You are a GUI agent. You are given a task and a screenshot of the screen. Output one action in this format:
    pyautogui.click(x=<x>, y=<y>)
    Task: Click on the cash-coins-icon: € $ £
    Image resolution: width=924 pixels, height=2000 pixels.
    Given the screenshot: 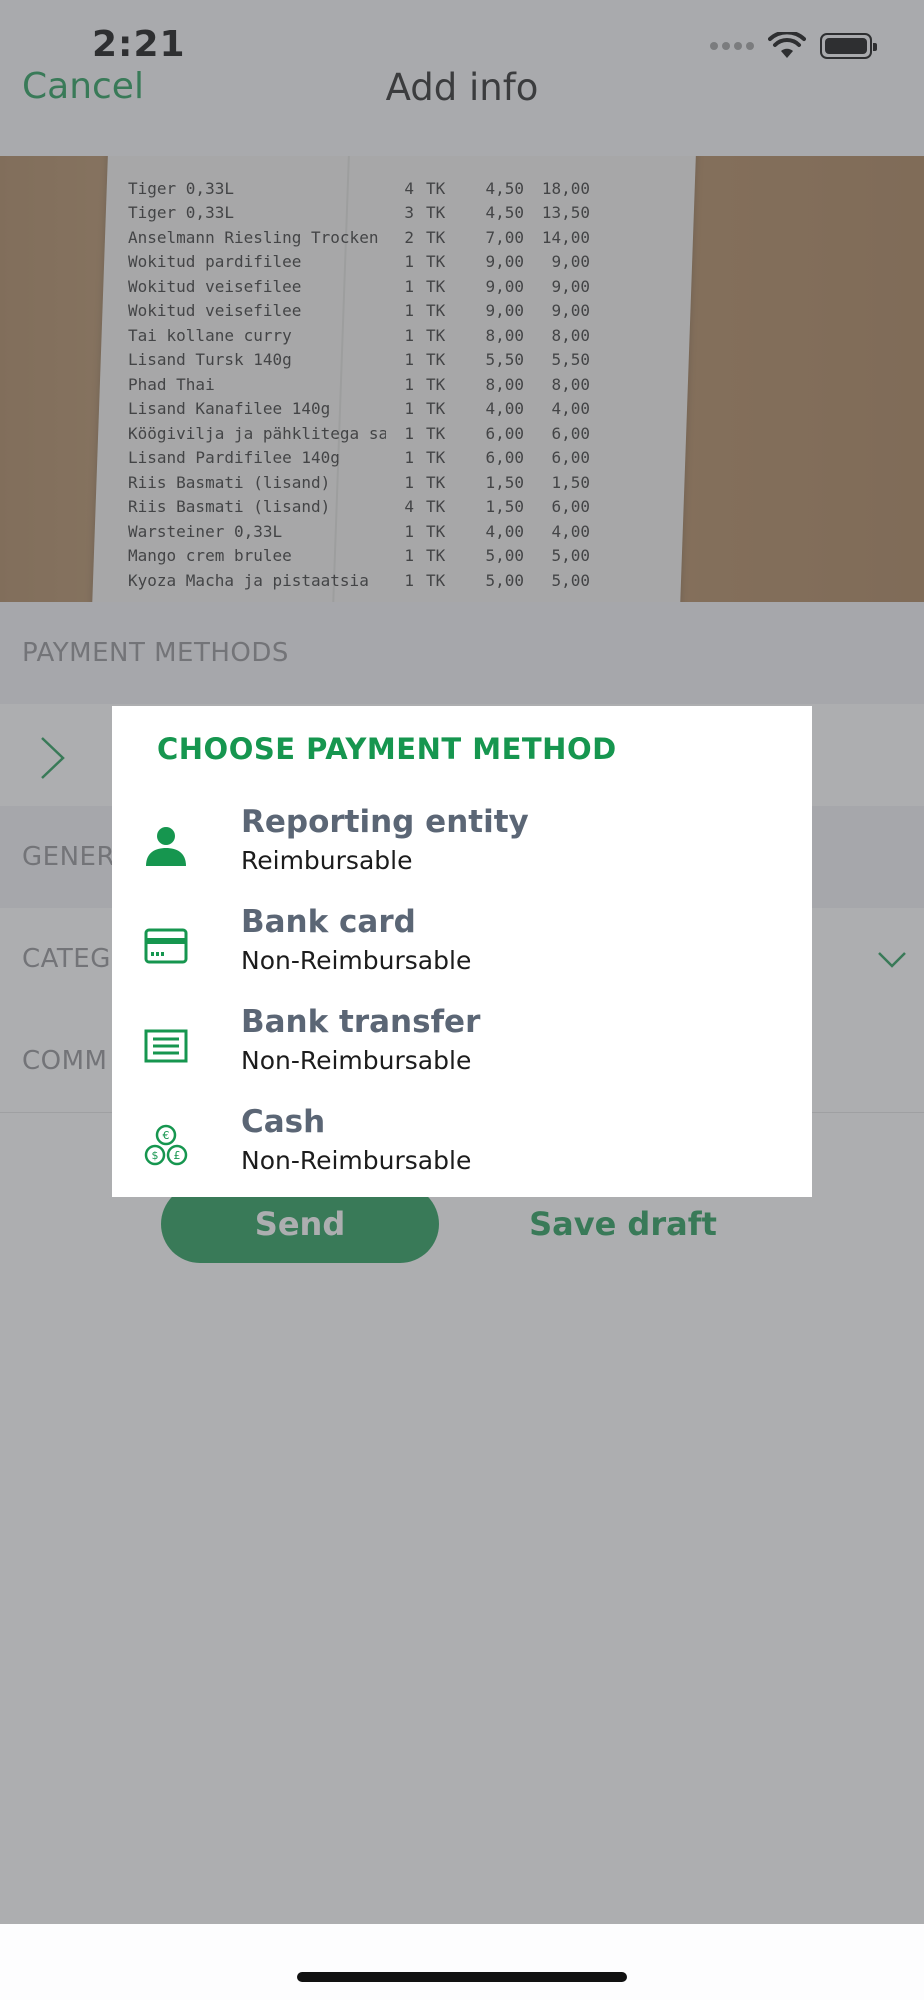 What is the action you would take?
    pyautogui.click(x=166, y=1145)
    